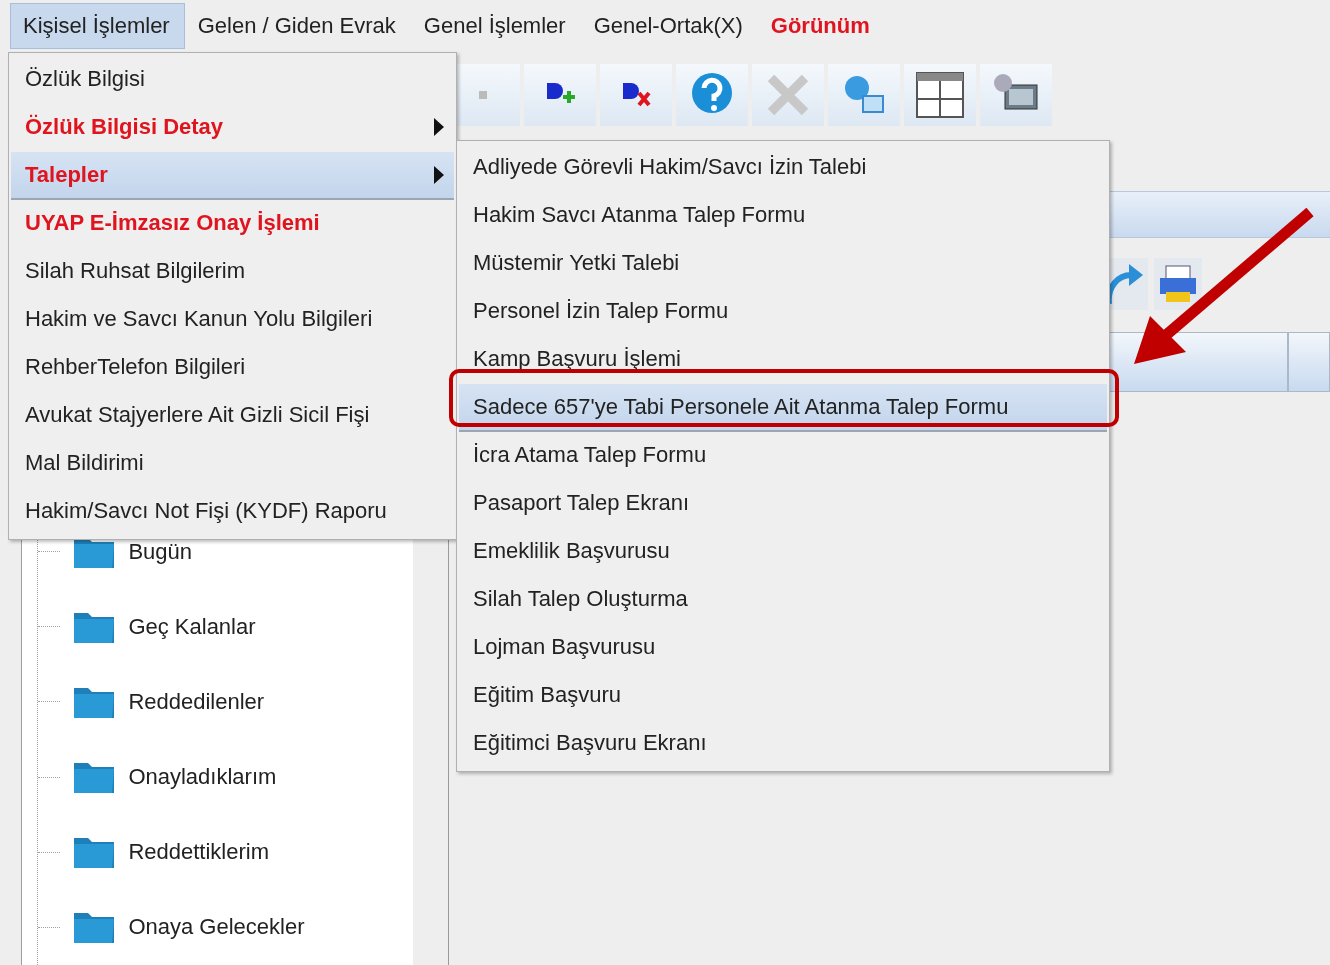 The height and width of the screenshot is (965, 1330). What do you see at coordinates (232, 176) in the screenshot?
I see `menu-item: Talepler` at bounding box center [232, 176].